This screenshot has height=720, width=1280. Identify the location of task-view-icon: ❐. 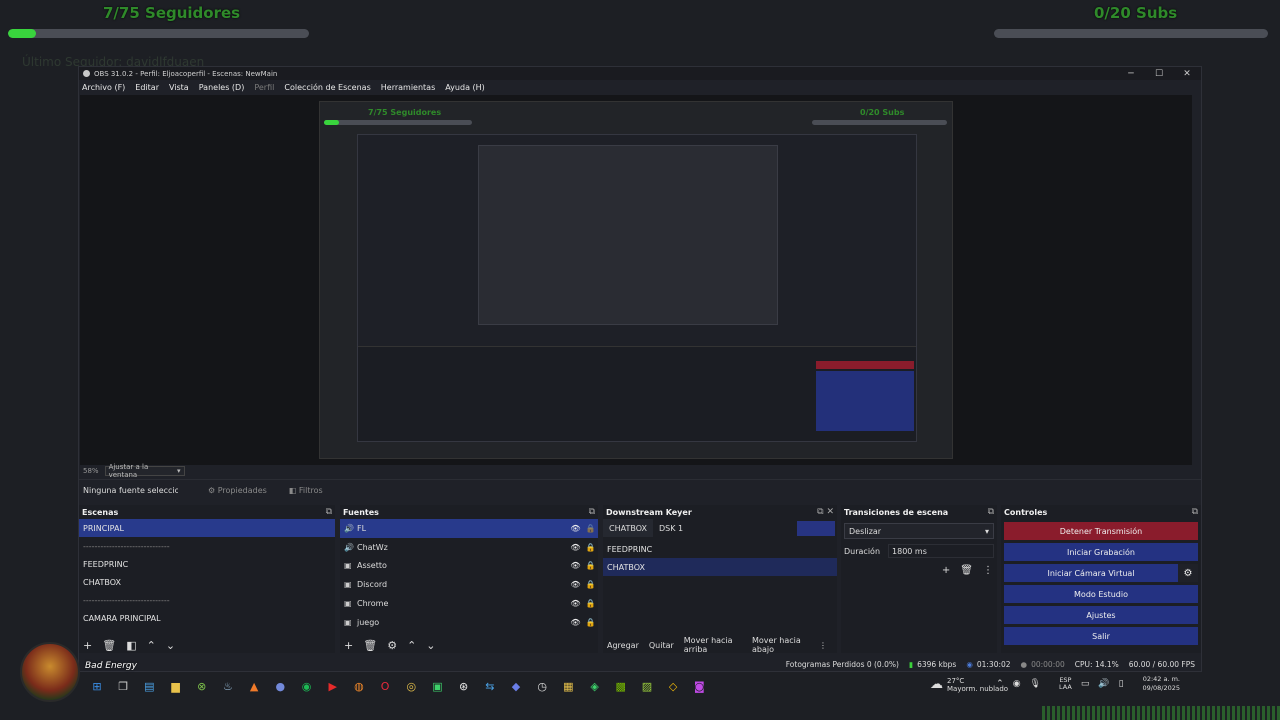
(123, 687).